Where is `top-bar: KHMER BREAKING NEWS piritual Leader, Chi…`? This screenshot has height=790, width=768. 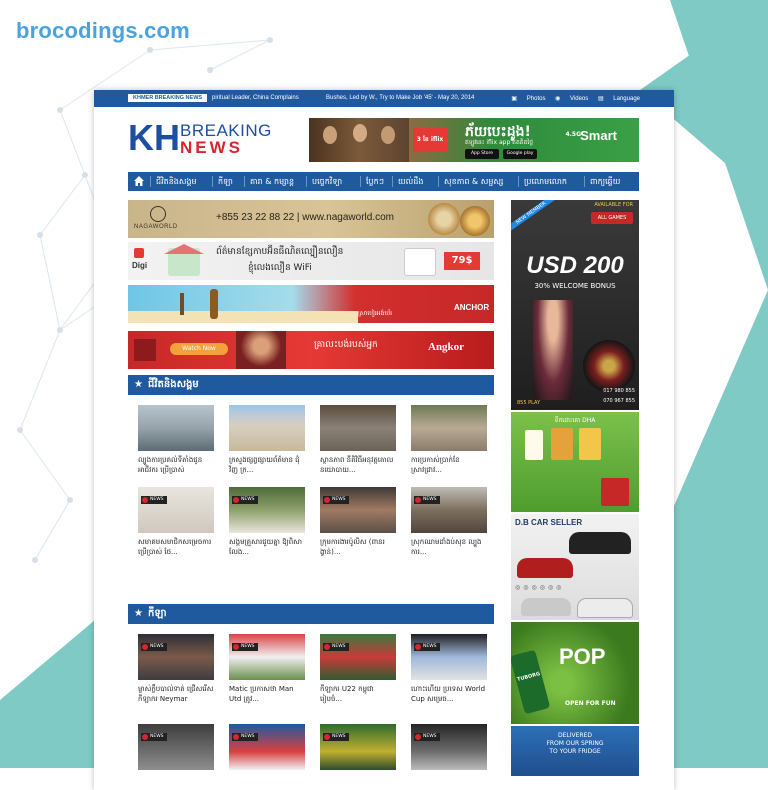
top-bar: KHMER BREAKING NEWS piritual Leader, Chi… is located at coordinates (384, 98).